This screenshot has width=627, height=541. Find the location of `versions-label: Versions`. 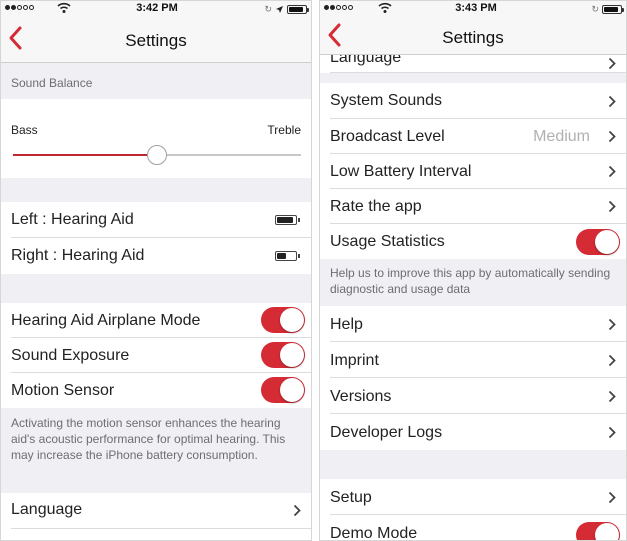

versions-label: Versions is located at coordinates (361, 396).